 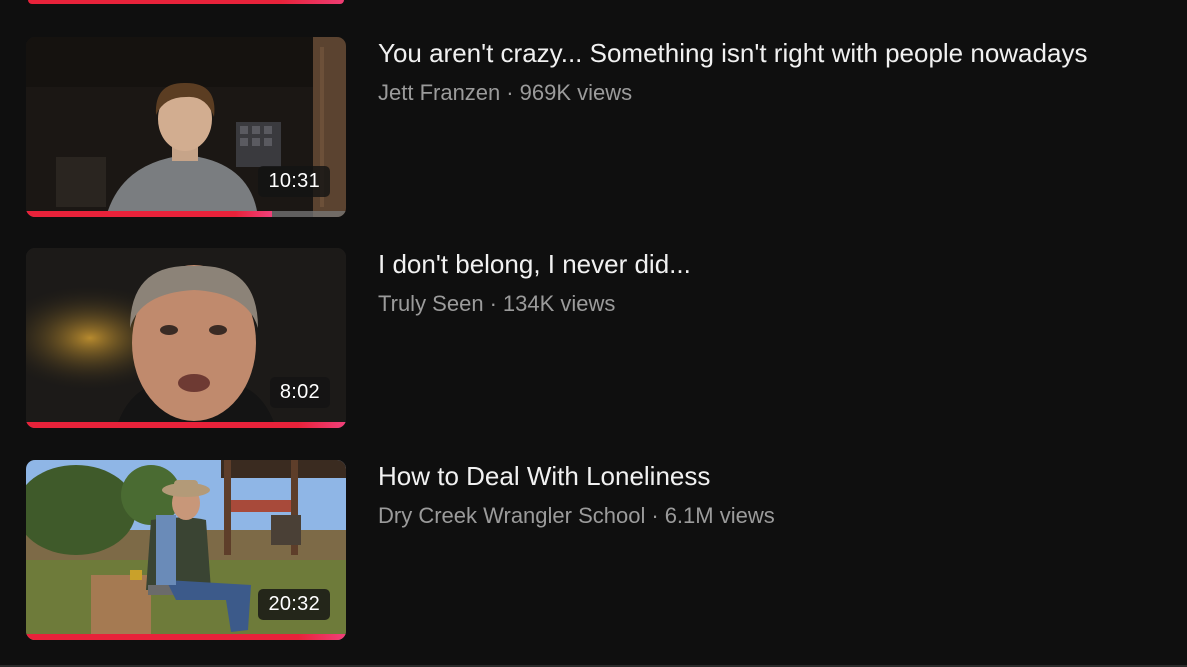 What do you see at coordinates (186, 550) in the screenshot?
I see `video-thumbnail: 20:32` at bounding box center [186, 550].